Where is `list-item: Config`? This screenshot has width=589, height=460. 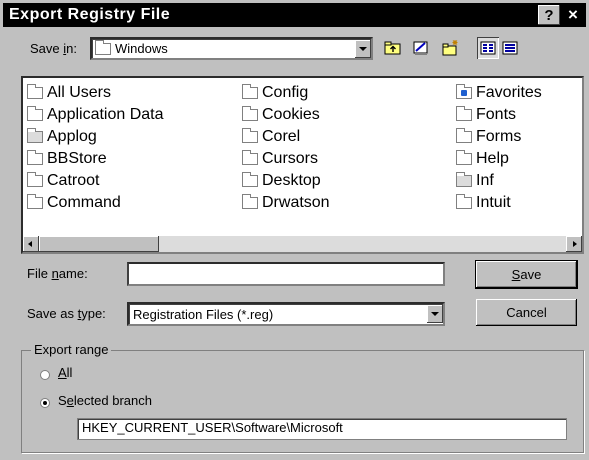
list-item: Config is located at coordinates (286, 93).